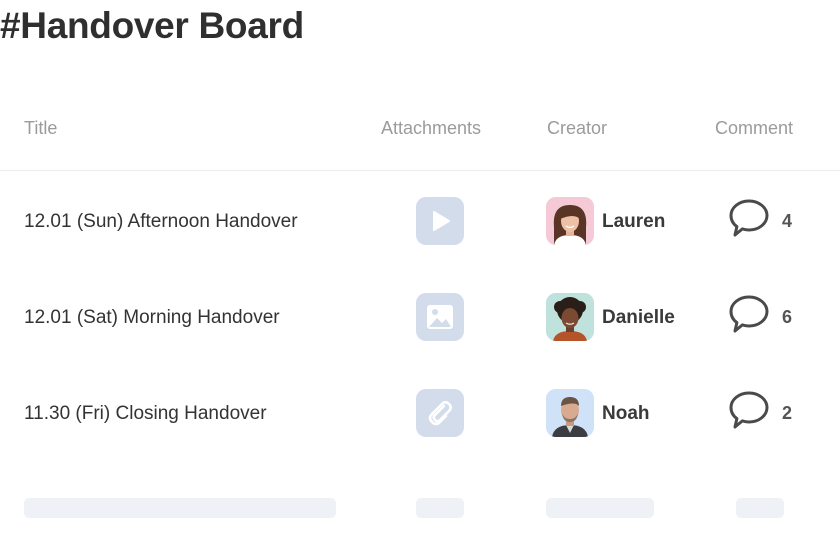  Describe the element at coordinates (787, 413) in the screenshot. I see `comment-count: 2` at that location.